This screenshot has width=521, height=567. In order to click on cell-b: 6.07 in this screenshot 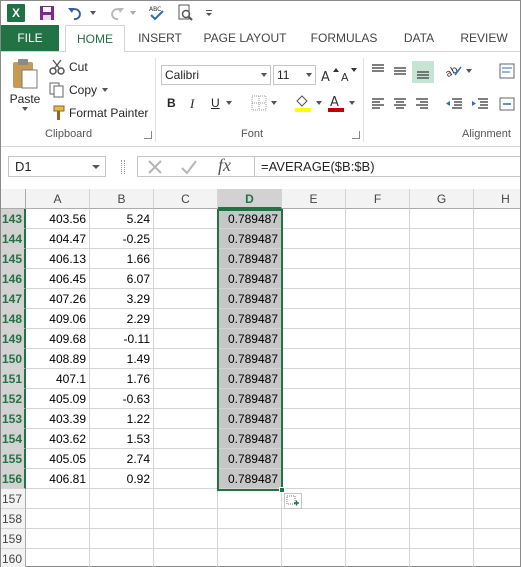, I will do `click(122, 279)`.